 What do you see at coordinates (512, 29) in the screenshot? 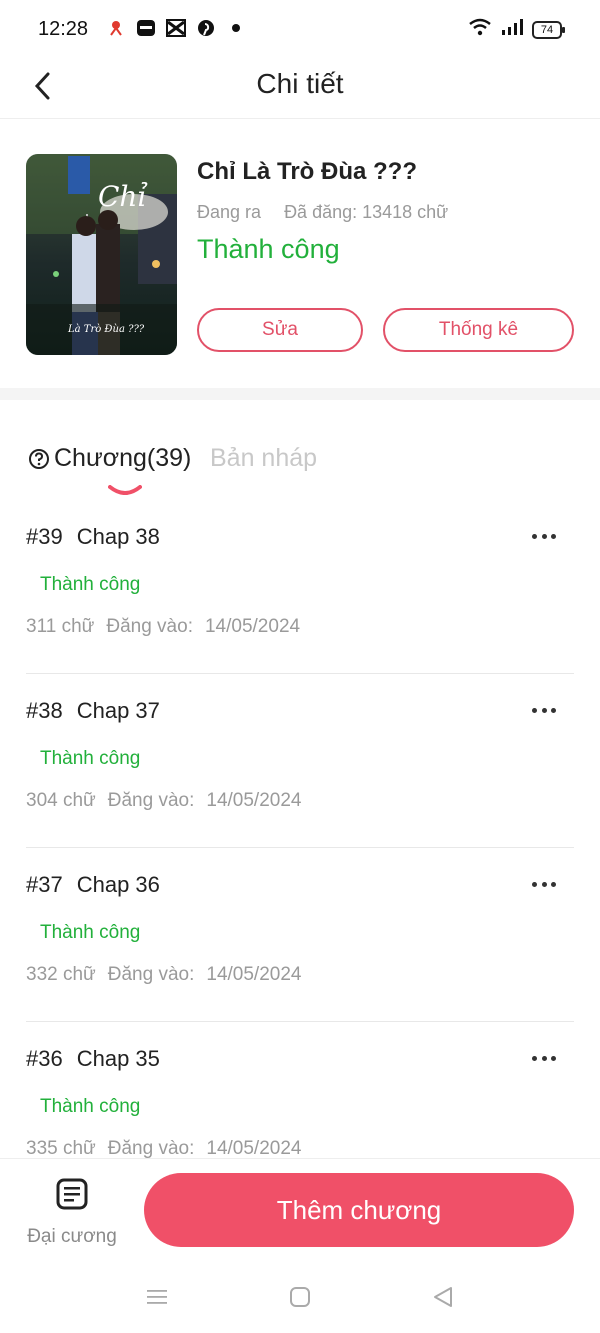
I see `signal-icon` at bounding box center [512, 29].